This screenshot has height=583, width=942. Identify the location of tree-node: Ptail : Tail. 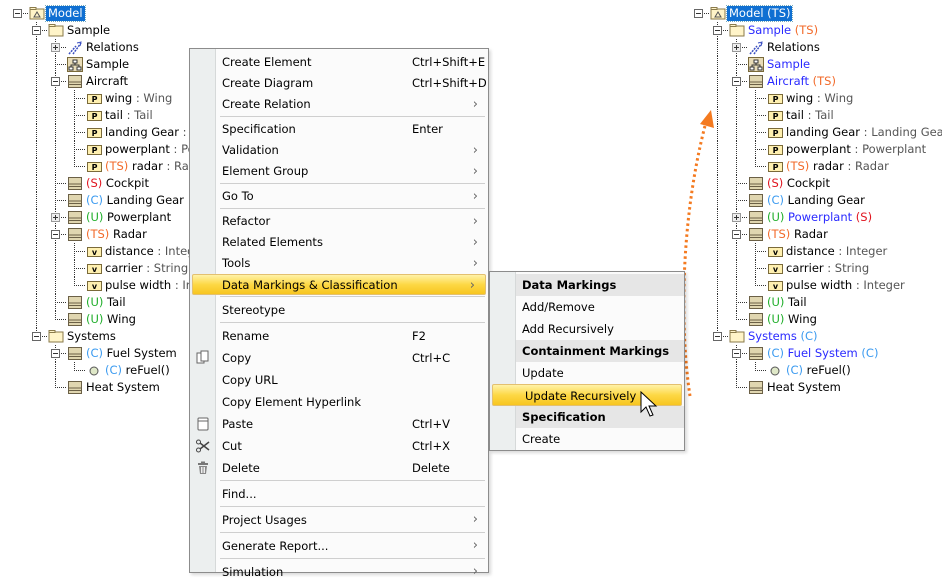
(811, 115).